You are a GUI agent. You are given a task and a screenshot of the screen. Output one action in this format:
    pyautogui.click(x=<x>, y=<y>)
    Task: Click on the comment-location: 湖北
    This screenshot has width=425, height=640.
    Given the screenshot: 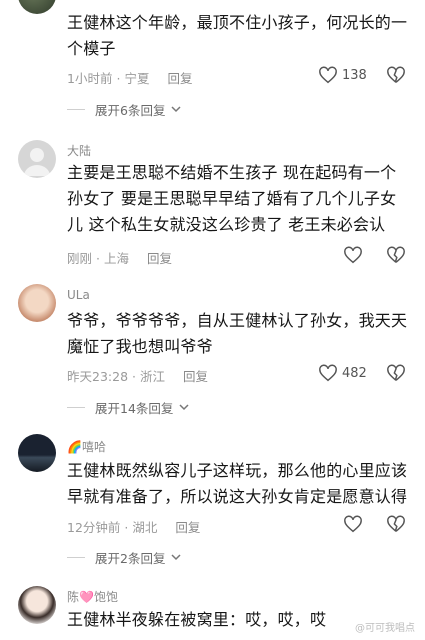 What is the action you would take?
    pyautogui.click(x=145, y=527)
    